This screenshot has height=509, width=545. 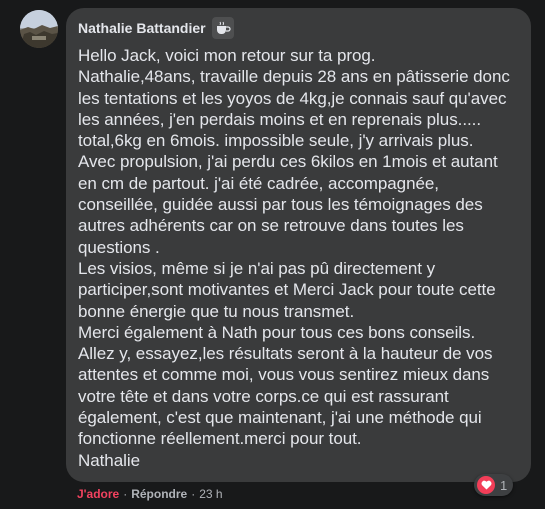 What do you see at coordinates (98, 494) in the screenshot?
I see `adore-button: J'adore` at bounding box center [98, 494].